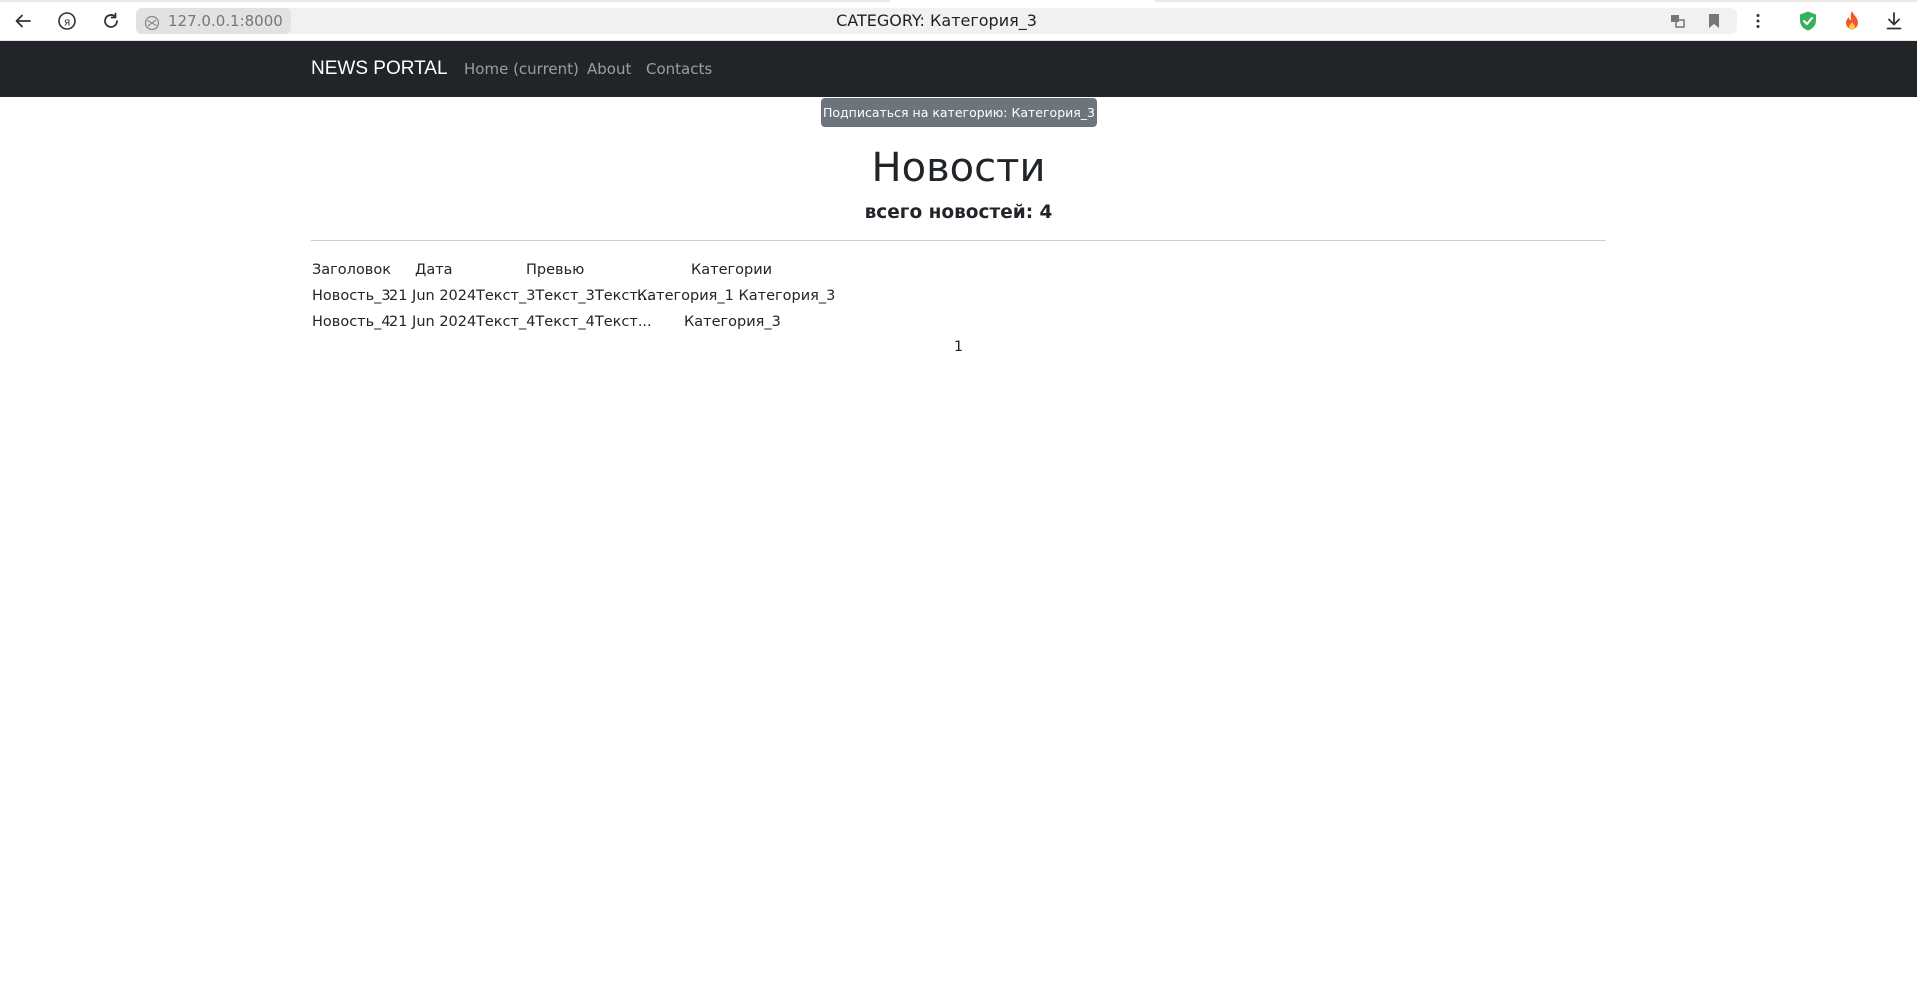 The image size is (1917, 1004). What do you see at coordinates (1808, 21) in the screenshot?
I see `shield-check-icon` at bounding box center [1808, 21].